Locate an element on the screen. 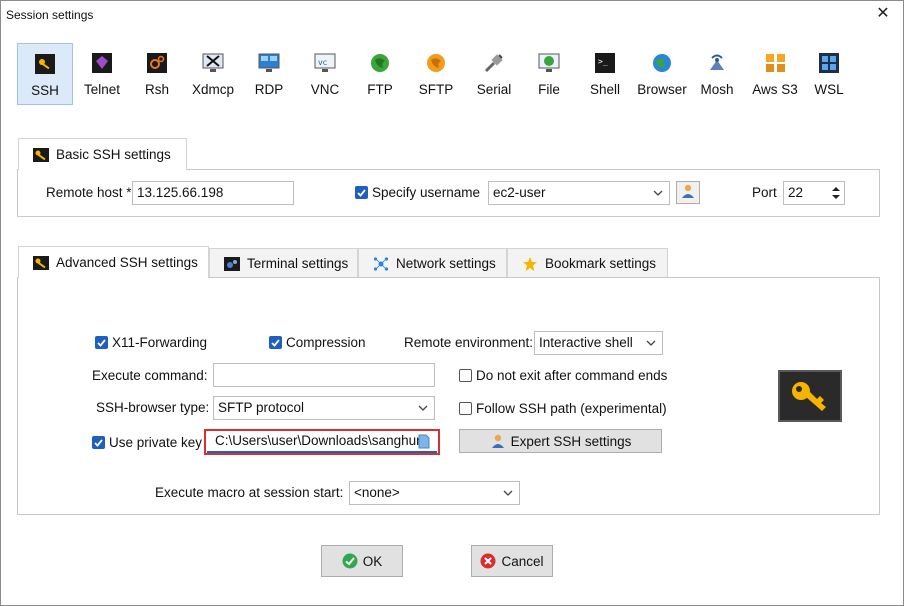 Image resolution: width=904 pixels, height=606 pixels. terminal-icon is located at coordinates (232, 264).